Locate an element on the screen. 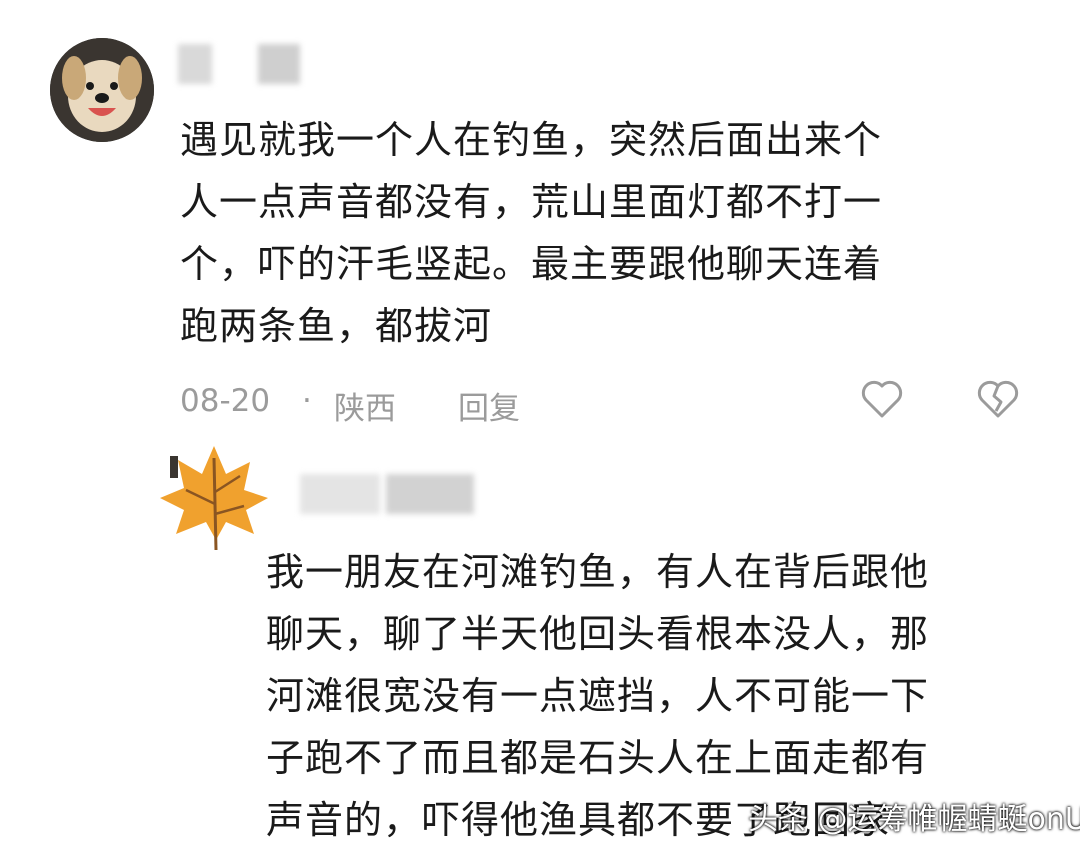 Image resolution: width=1080 pixels, height=852 pixels. reply-button: 回复 is located at coordinates (489, 405).